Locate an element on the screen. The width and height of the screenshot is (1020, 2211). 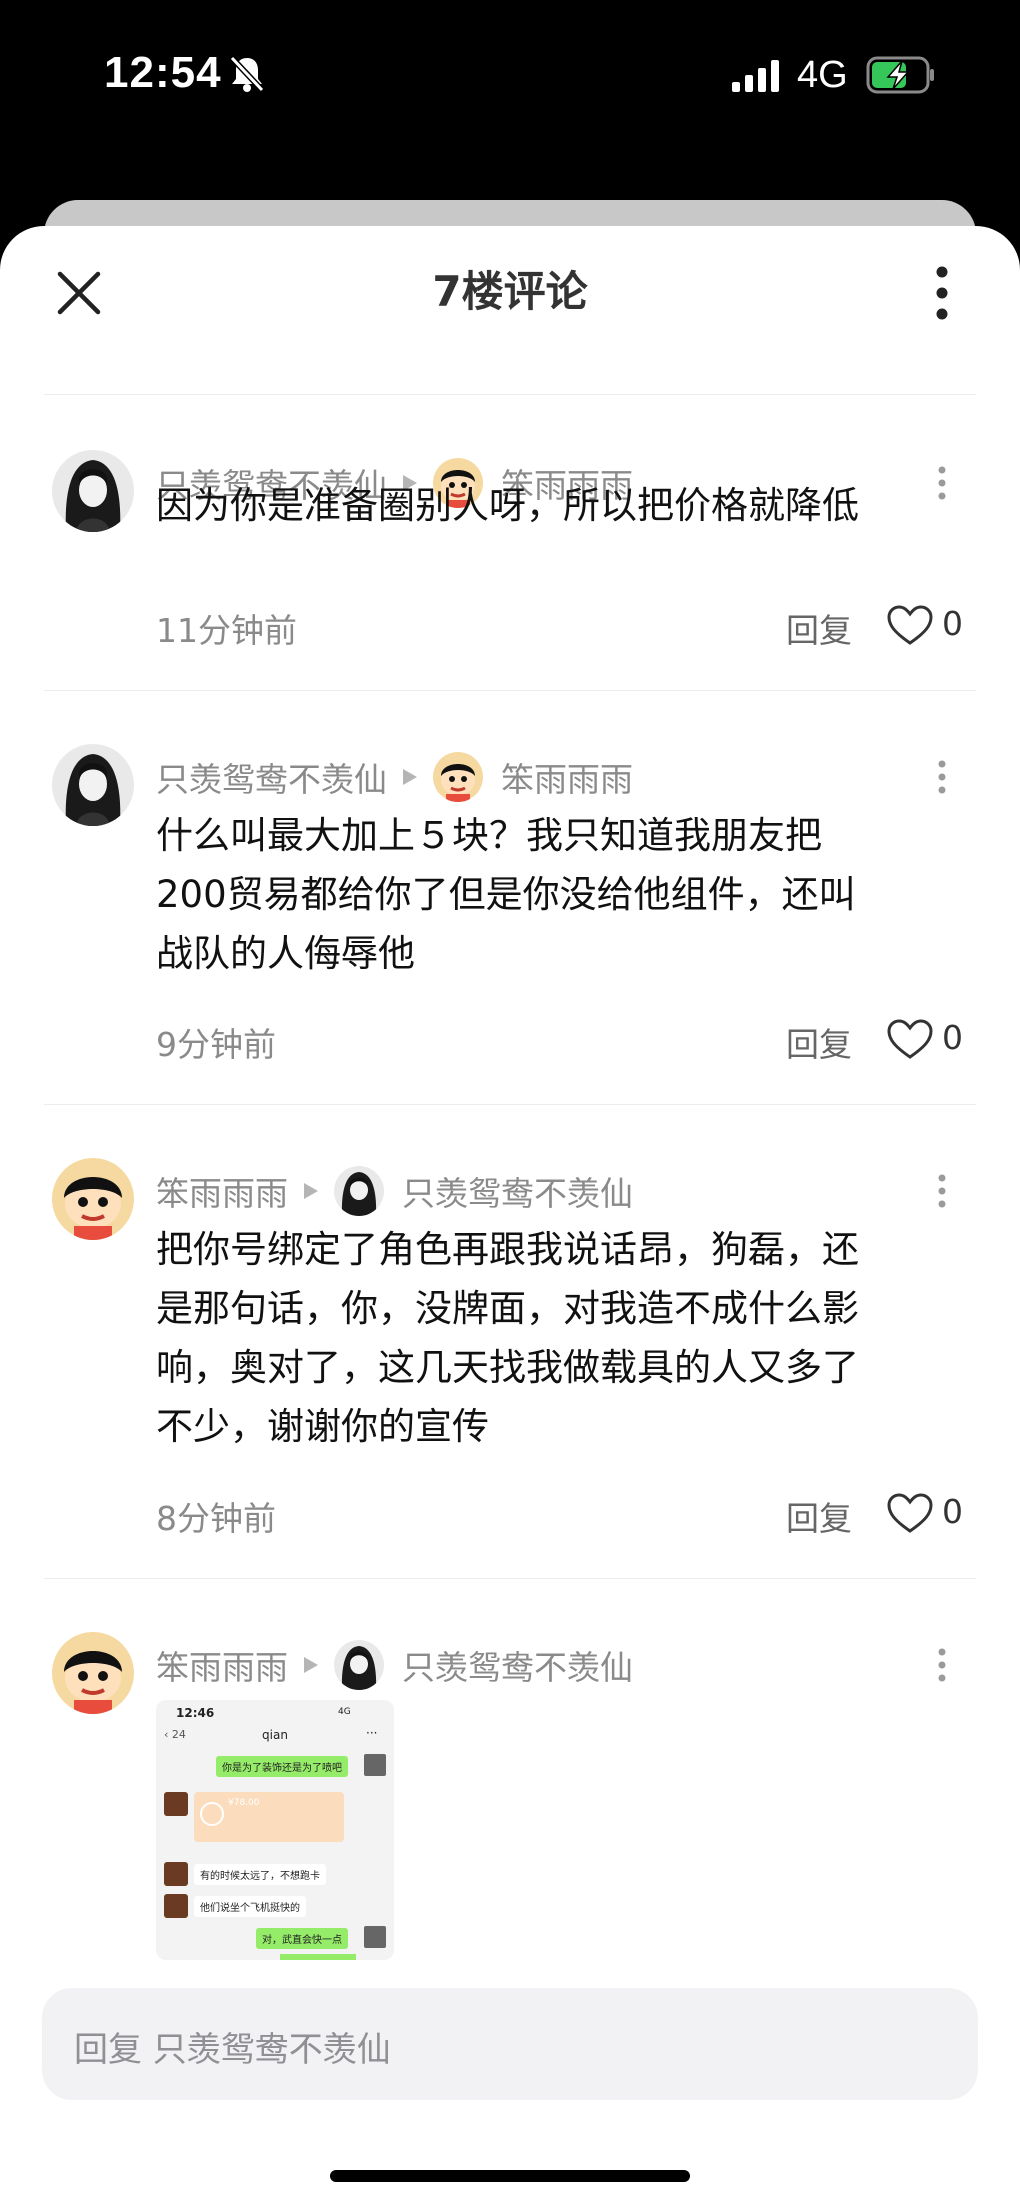
image-chat-name: qian is located at coordinates (275, 1735).